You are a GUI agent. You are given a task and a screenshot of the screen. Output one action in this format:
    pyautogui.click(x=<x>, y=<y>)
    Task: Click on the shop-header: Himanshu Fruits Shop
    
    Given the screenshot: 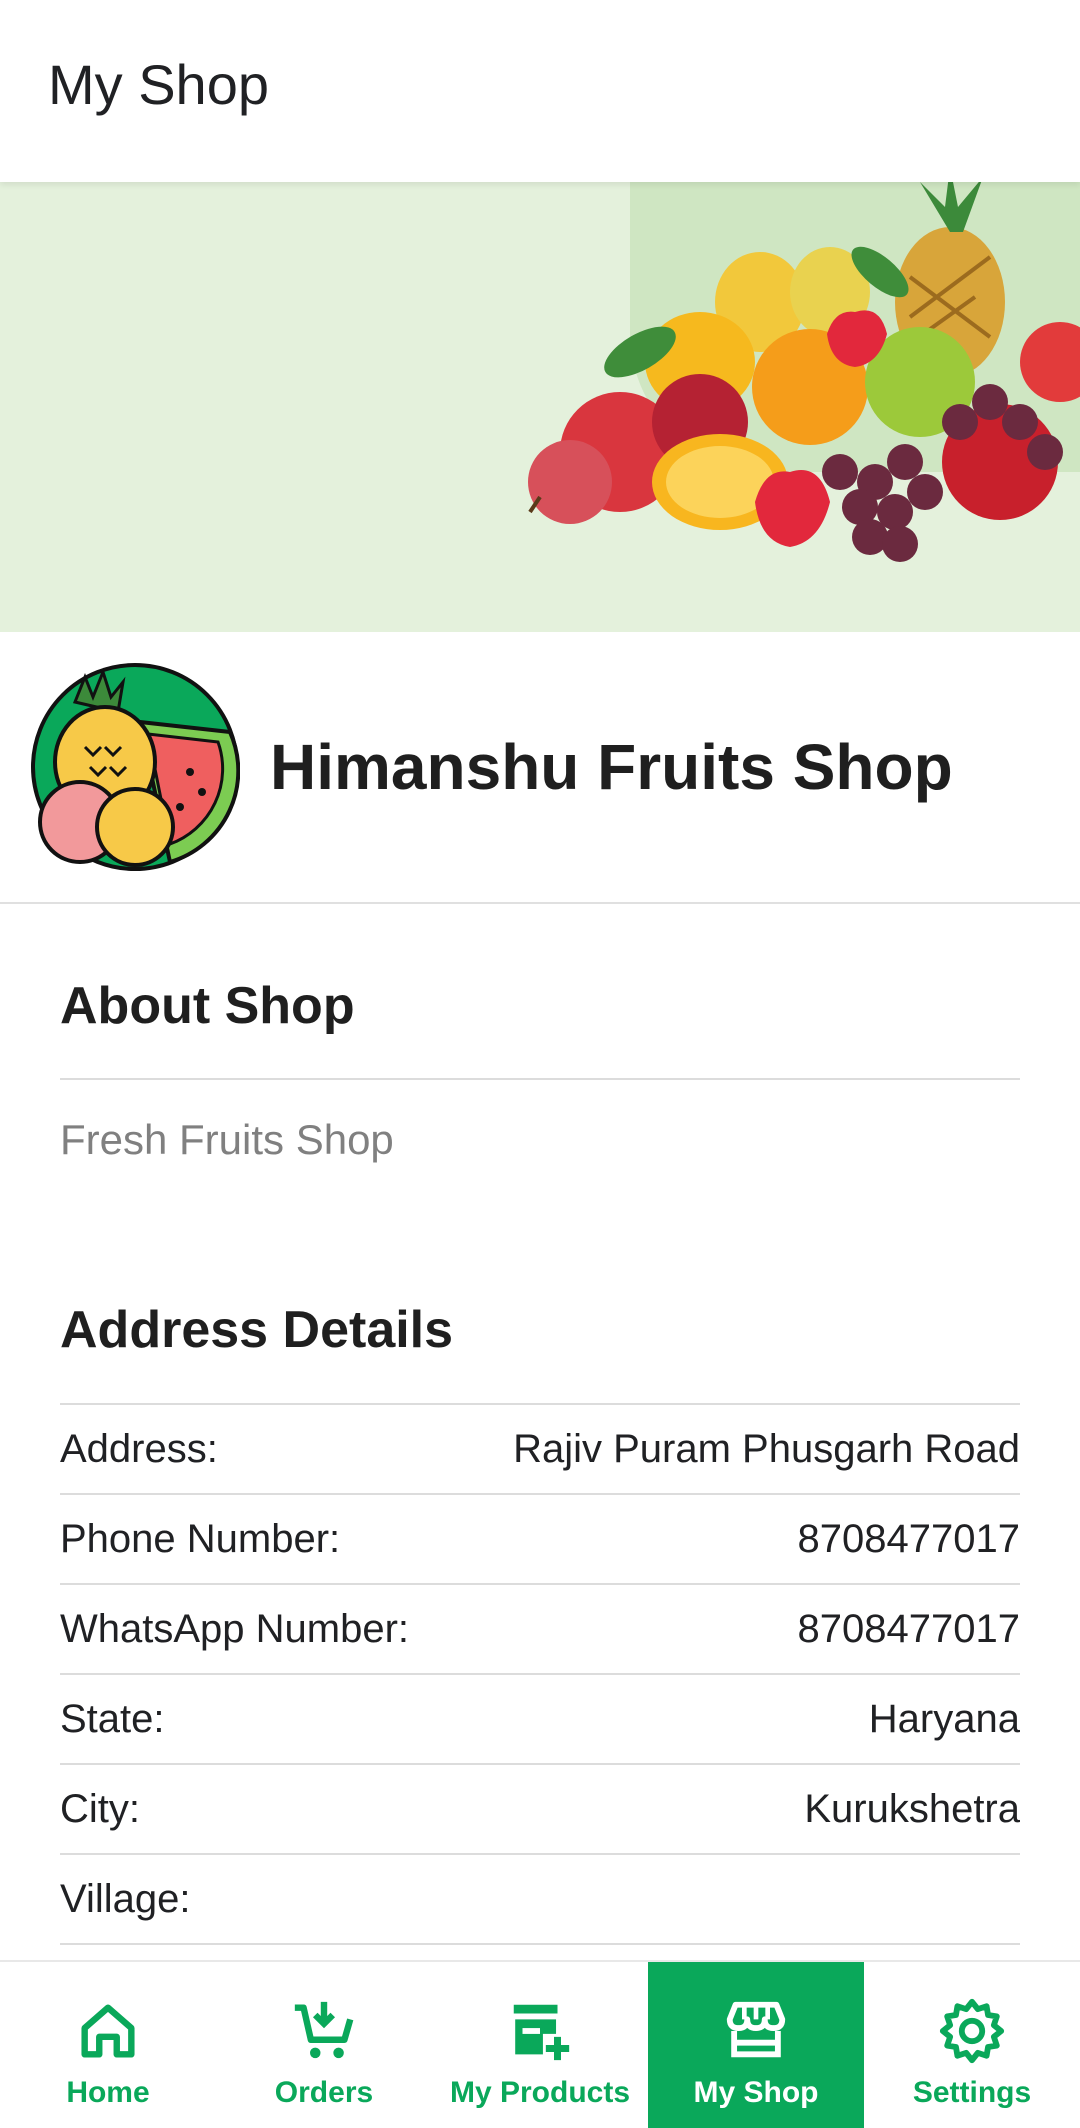 What is the action you would take?
    pyautogui.click(x=540, y=768)
    